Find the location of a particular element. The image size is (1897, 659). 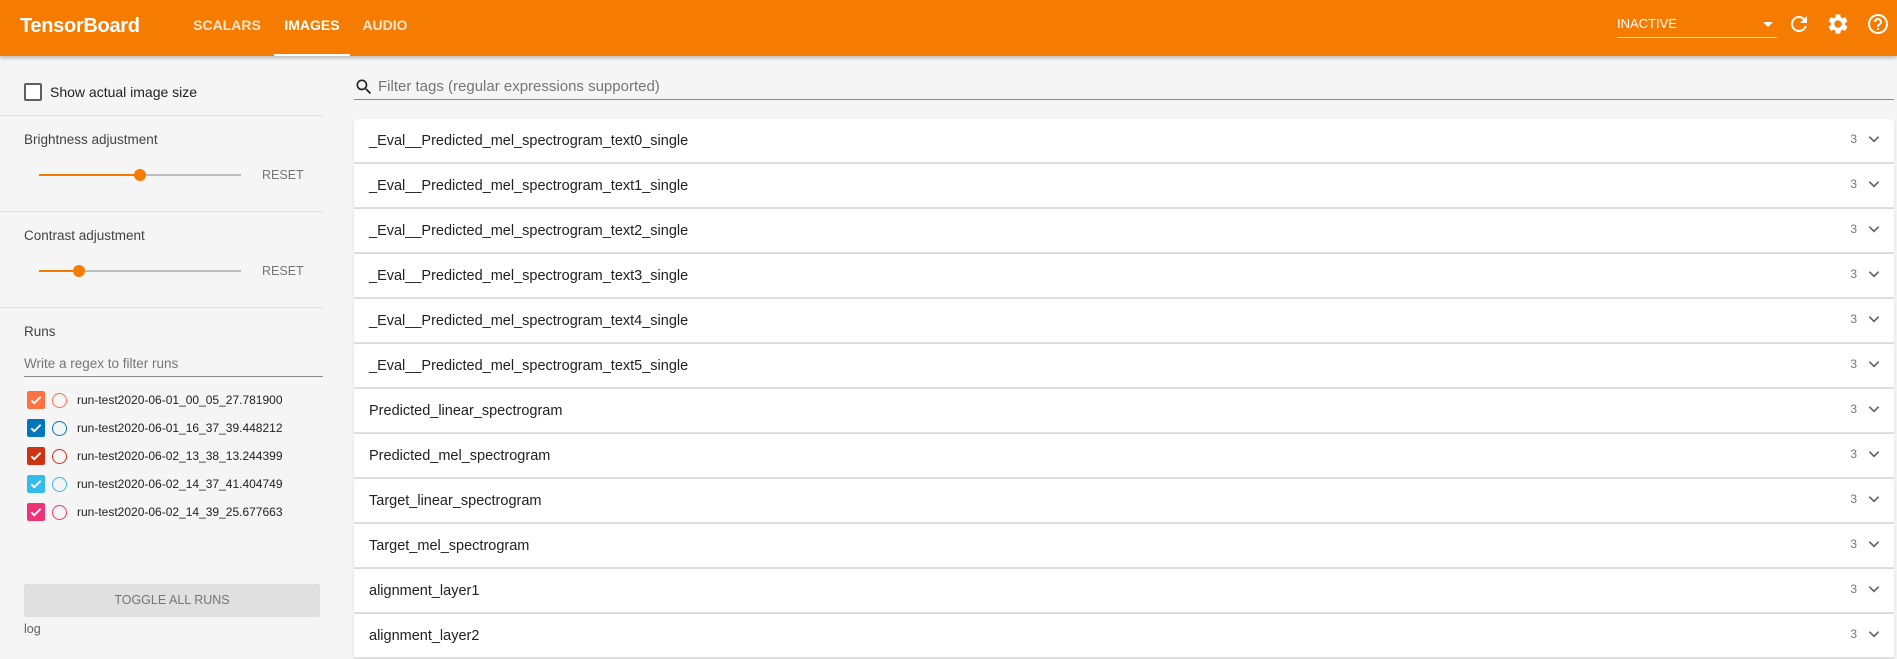

slider-fill is located at coordinates (89, 175).